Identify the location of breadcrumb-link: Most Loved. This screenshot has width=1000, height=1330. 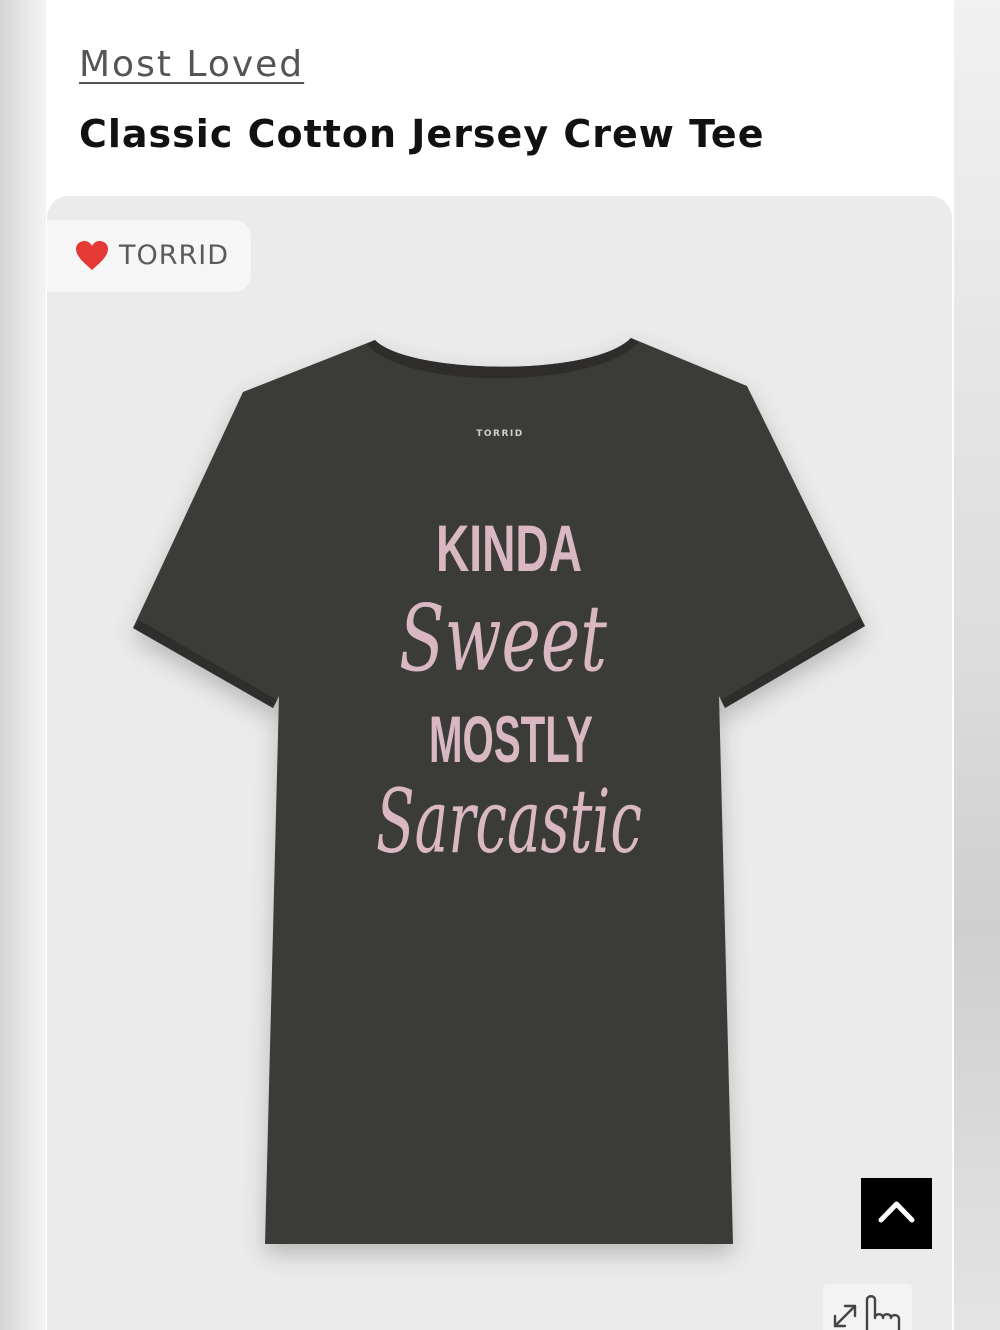
(191, 64).